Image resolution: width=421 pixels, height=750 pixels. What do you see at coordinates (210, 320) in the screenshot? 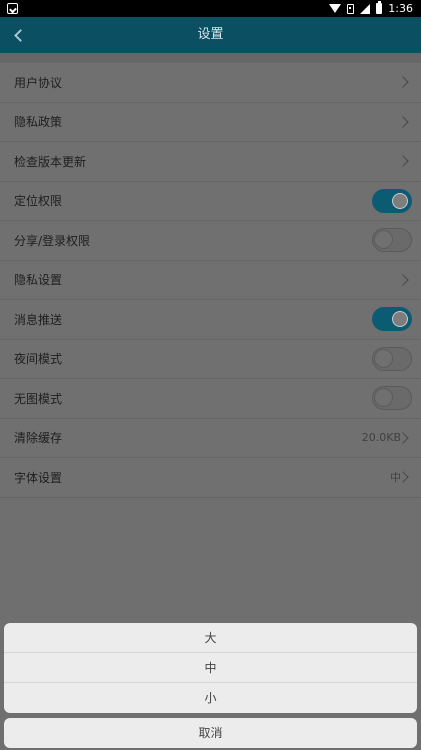
I see `settings-row-push-notifications: 消息推送` at bounding box center [210, 320].